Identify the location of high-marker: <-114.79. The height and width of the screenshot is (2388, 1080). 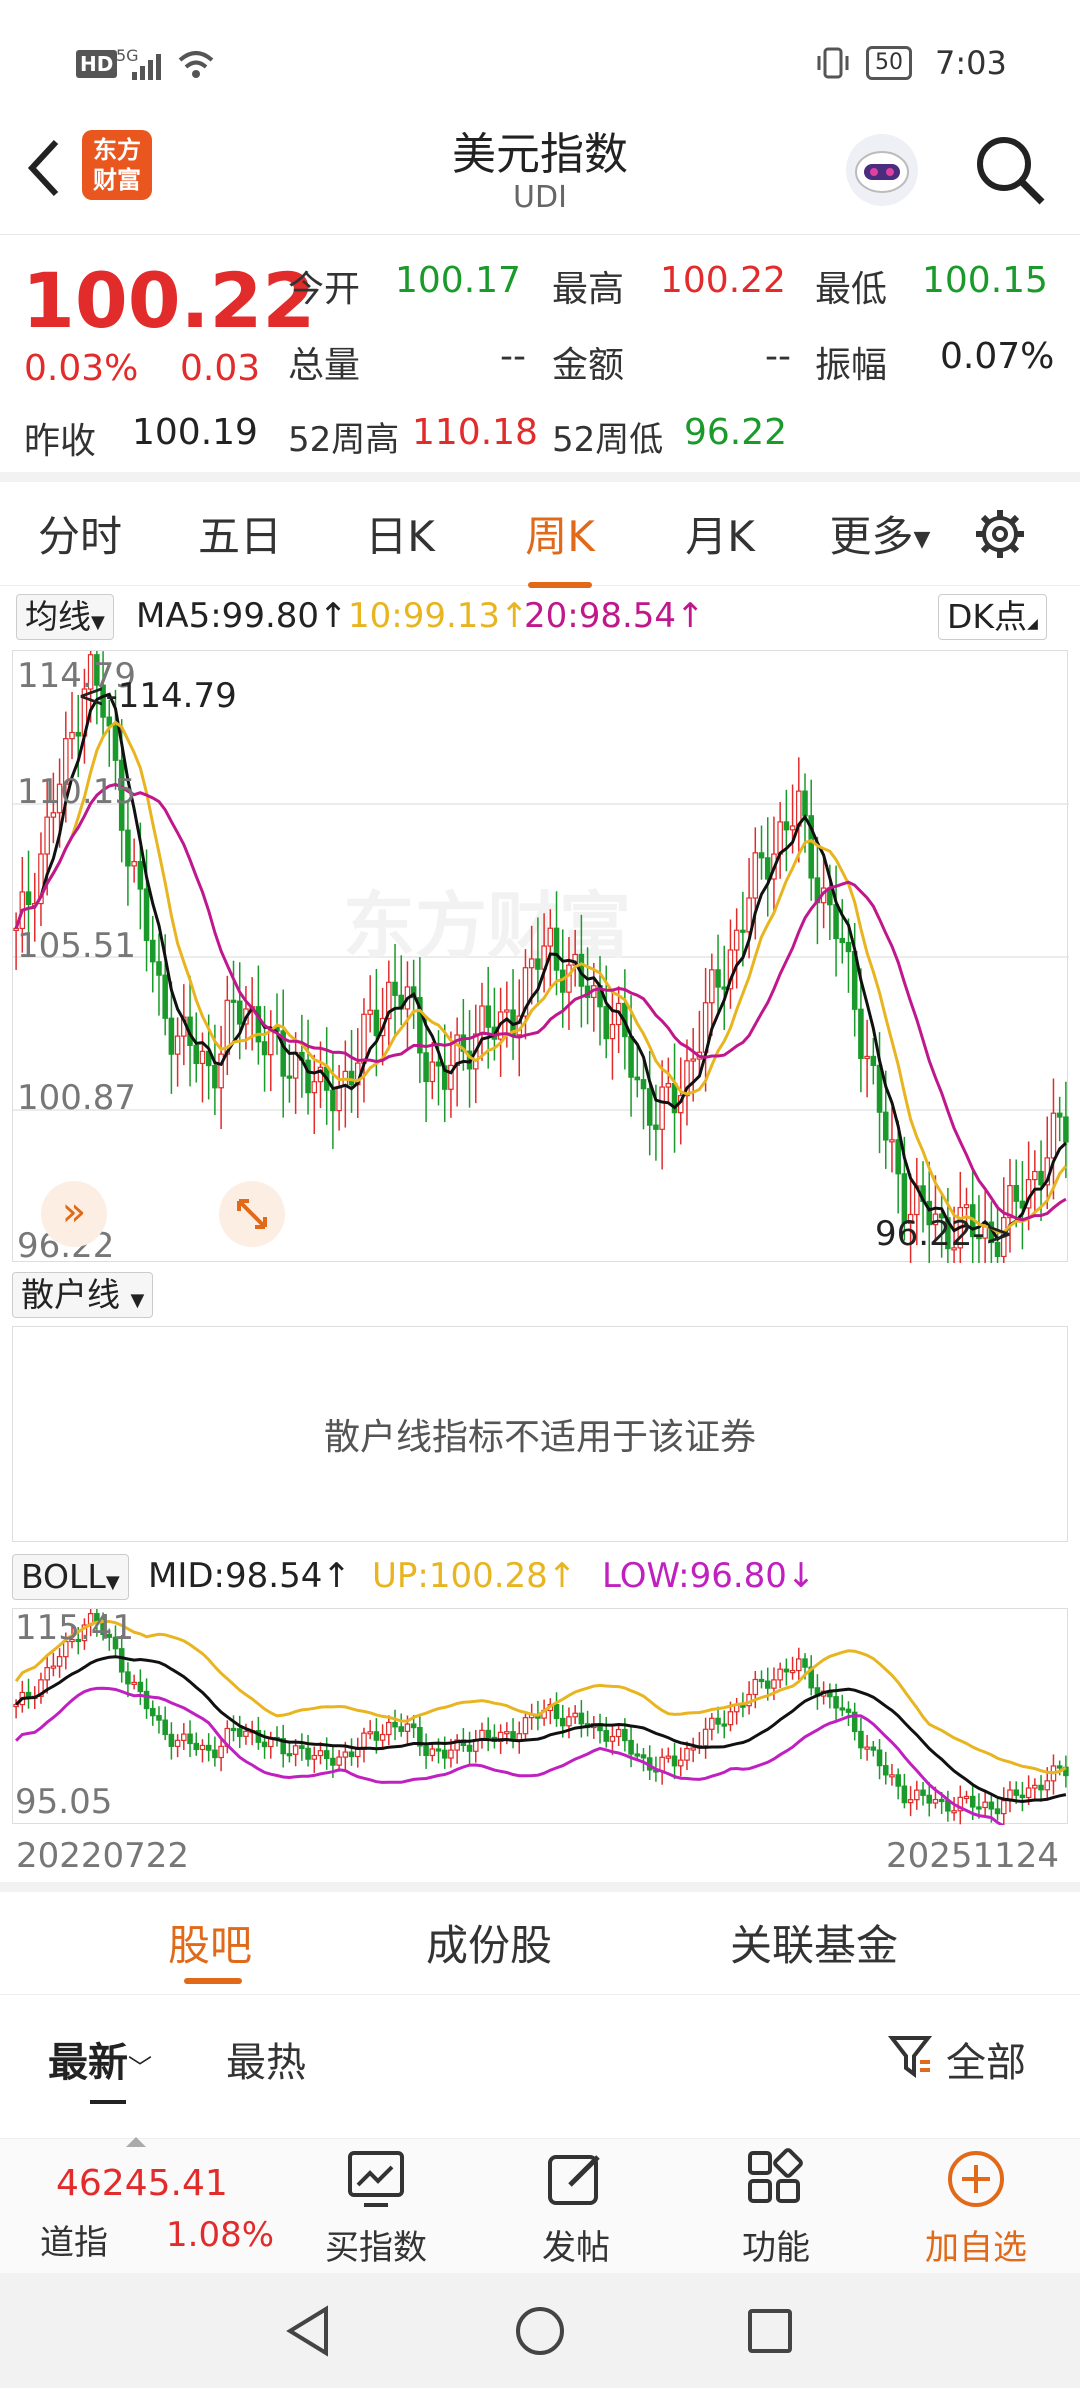
(157, 696).